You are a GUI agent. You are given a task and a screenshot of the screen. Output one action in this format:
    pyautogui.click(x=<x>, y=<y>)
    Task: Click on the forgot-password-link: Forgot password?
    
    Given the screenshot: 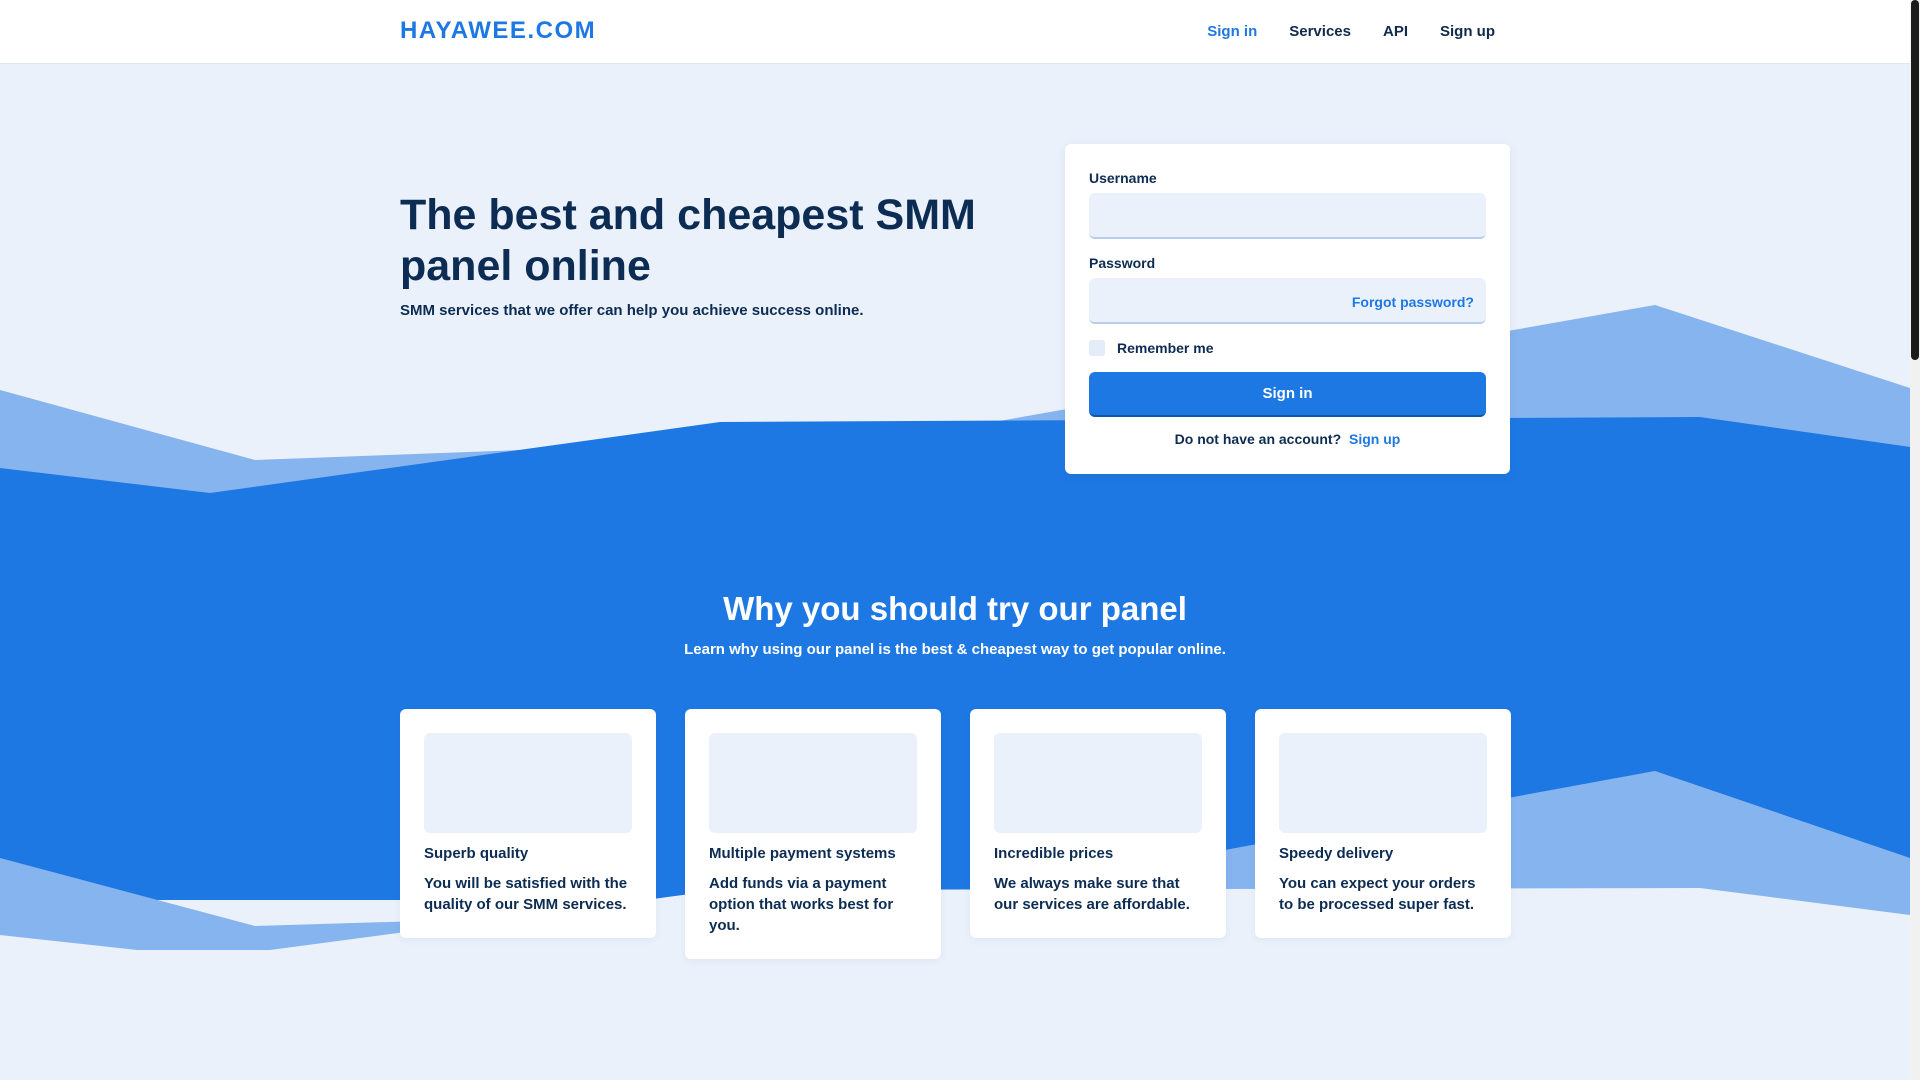 What is the action you would take?
    pyautogui.click(x=1413, y=302)
    